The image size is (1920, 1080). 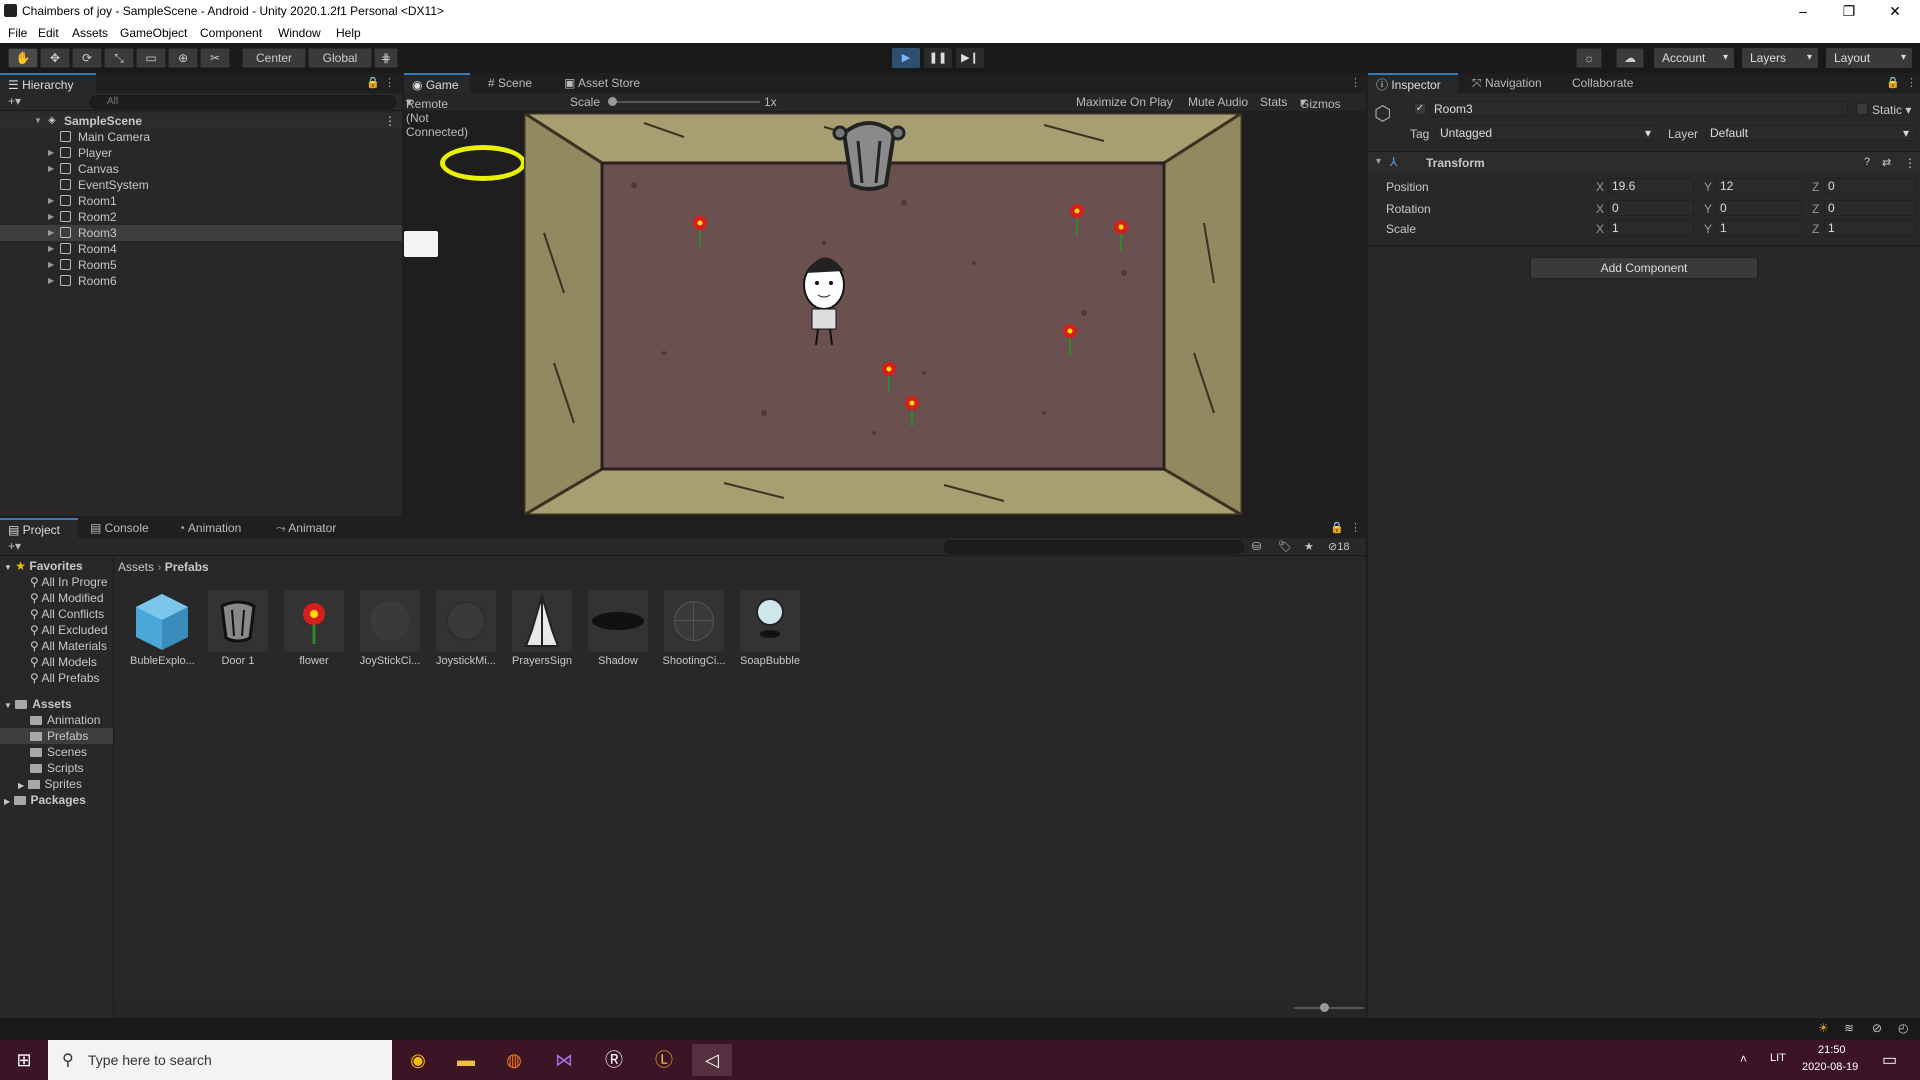 I want to click on layers-dropdown: Layers, so click(x=1780, y=58).